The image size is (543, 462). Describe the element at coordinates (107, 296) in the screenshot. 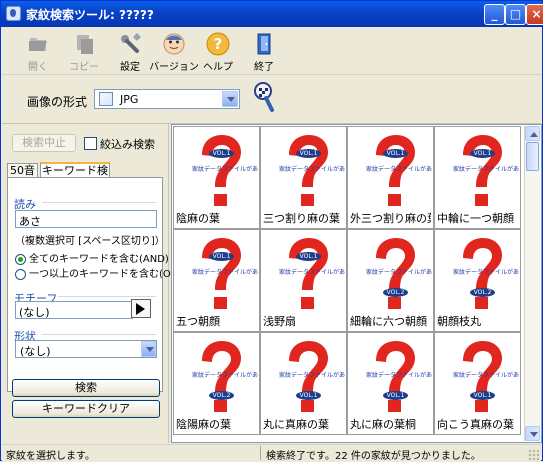

I see `motif-divider` at that location.